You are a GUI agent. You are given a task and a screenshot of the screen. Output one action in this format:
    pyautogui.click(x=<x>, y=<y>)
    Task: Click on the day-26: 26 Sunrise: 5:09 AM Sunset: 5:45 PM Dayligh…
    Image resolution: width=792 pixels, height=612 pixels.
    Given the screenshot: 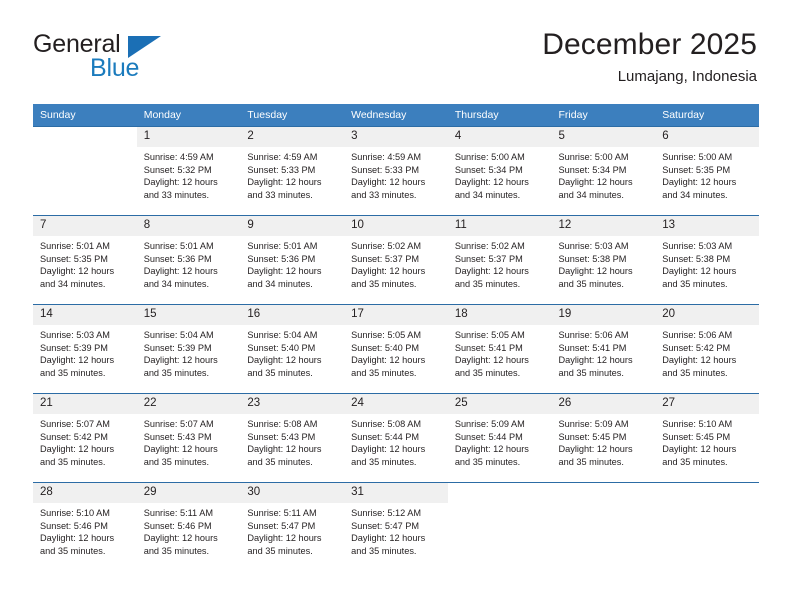 What is the action you would take?
    pyautogui.click(x=603, y=437)
    